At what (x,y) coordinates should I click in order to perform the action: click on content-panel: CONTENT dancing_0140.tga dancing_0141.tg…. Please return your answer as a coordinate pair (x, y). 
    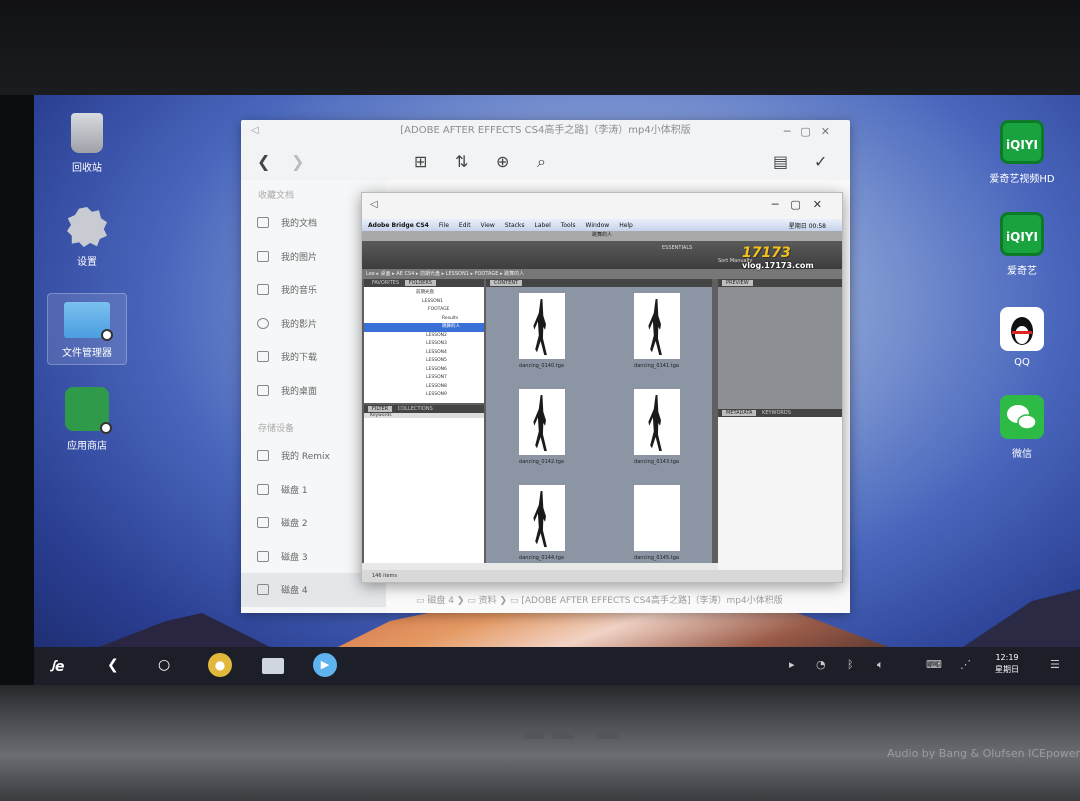
    Looking at the image, I should click on (599, 421).